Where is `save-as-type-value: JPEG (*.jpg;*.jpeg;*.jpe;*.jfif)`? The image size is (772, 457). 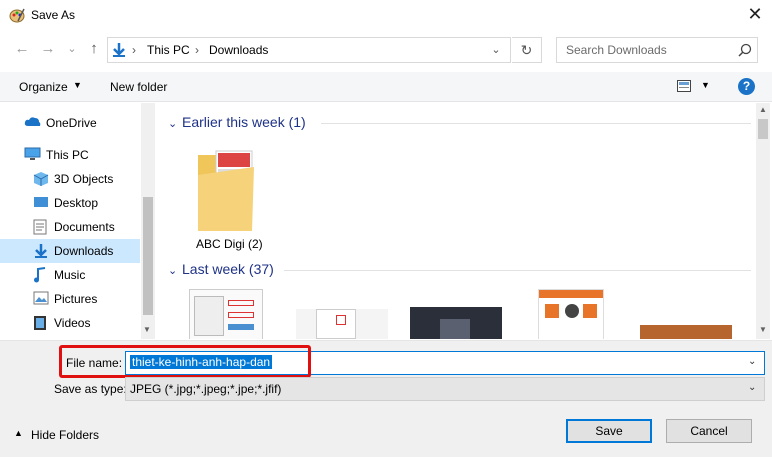 save-as-type-value: JPEG (*.jpg;*.jpeg;*.jpe;*.jfif) is located at coordinates (206, 389).